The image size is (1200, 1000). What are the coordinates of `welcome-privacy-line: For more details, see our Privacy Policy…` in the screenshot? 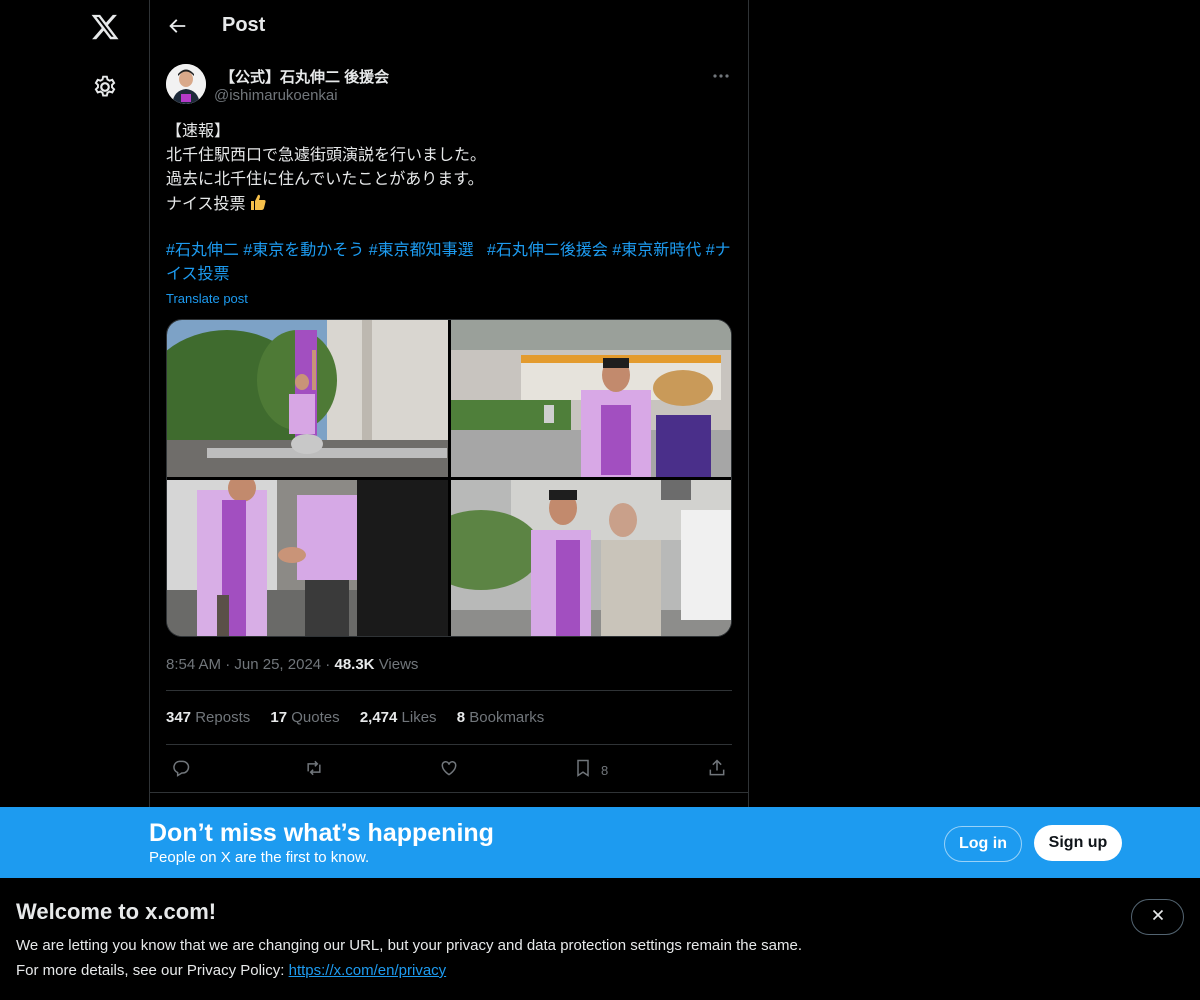 It's located at (231, 970).